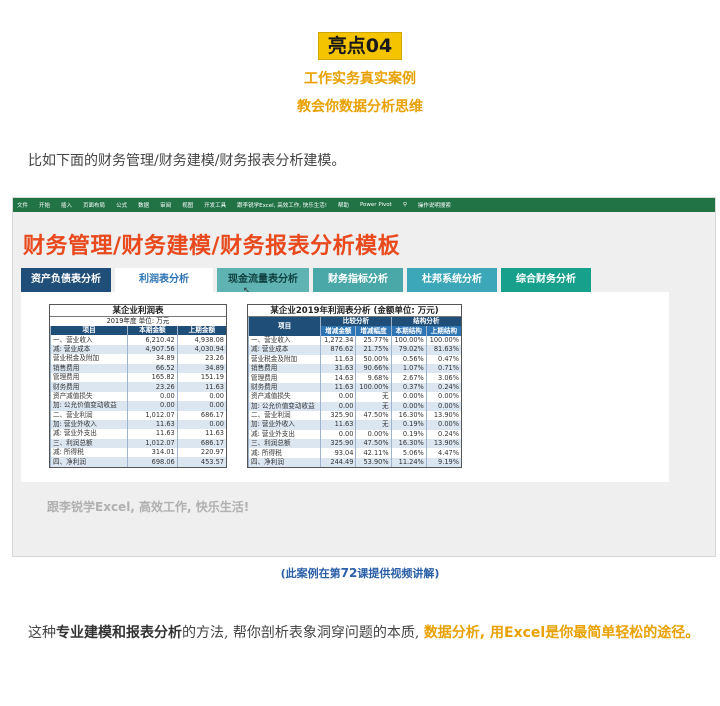 Image resolution: width=720 pixels, height=706 pixels. I want to click on table-cell-value: 93.04, so click(338, 453).